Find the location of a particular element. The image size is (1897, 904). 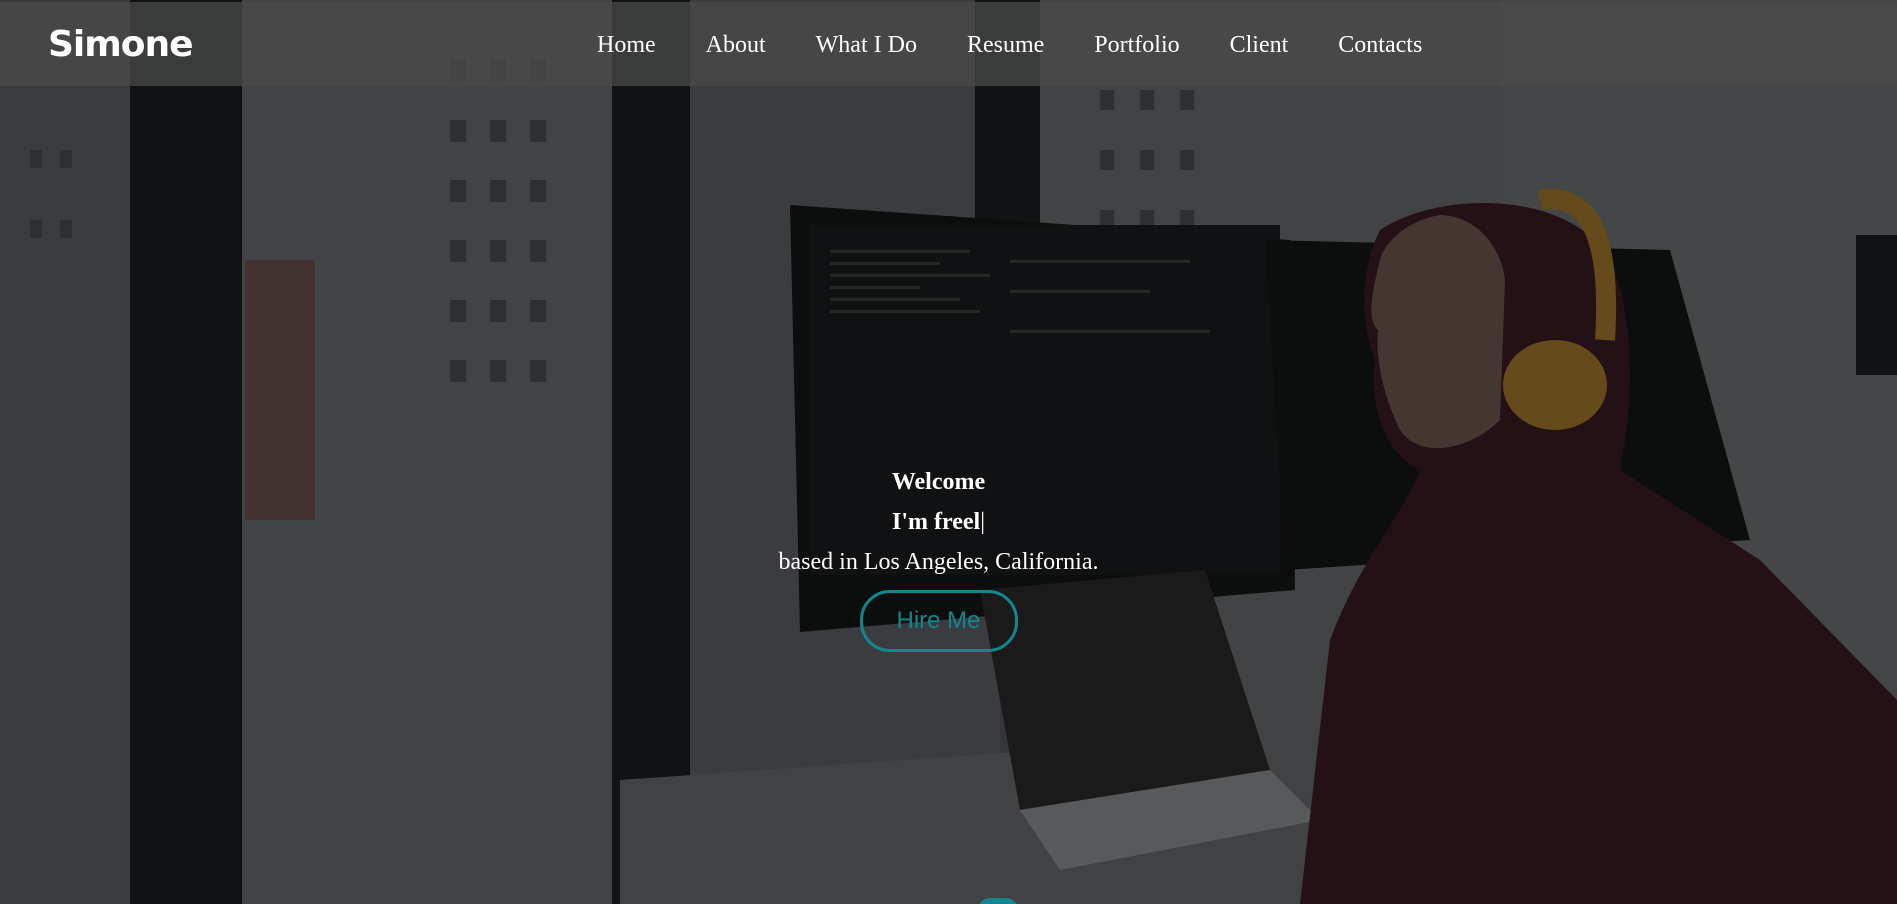

nav-item-resume: Resume is located at coordinates (1005, 45).